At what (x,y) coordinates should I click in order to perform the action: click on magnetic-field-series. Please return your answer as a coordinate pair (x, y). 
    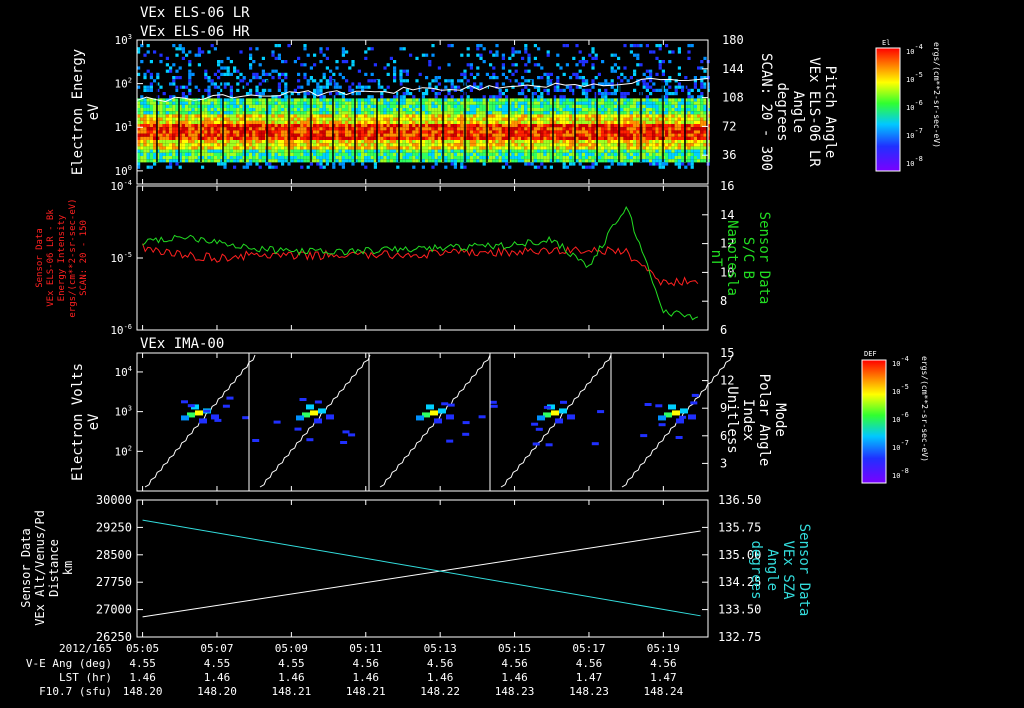
    Looking at the image, I should click on (420, 263).